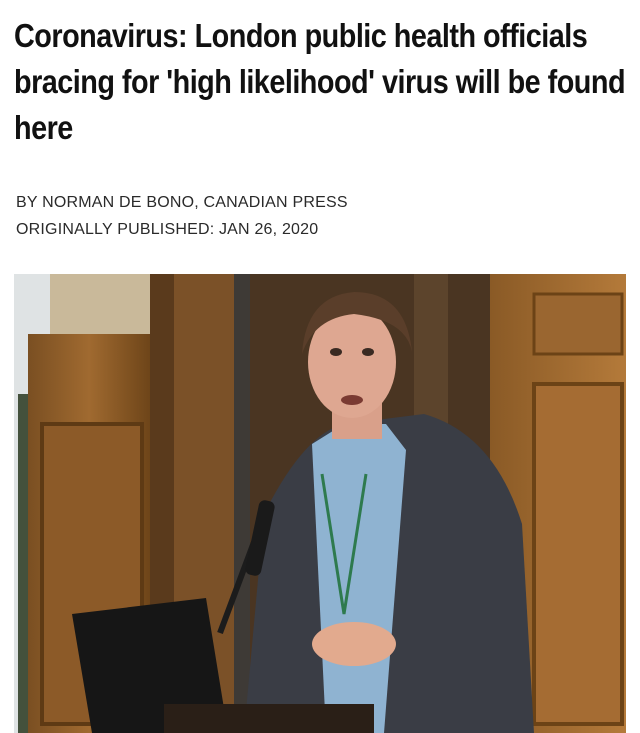 The image size is (640, 733). I want to click on byline-published-date: ORIGINALLY PUBLISHED: JAN 26, 2020, so click(167, 229).